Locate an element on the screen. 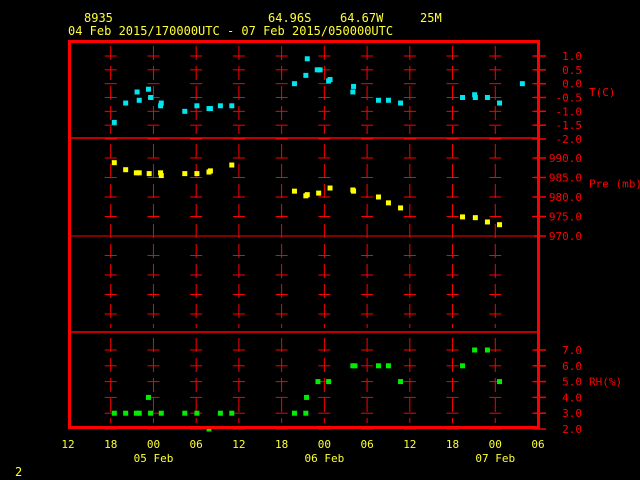 This screenshot has width=640, height=480. y-tick-label: 5.0 is located at coordinates (572, 382).